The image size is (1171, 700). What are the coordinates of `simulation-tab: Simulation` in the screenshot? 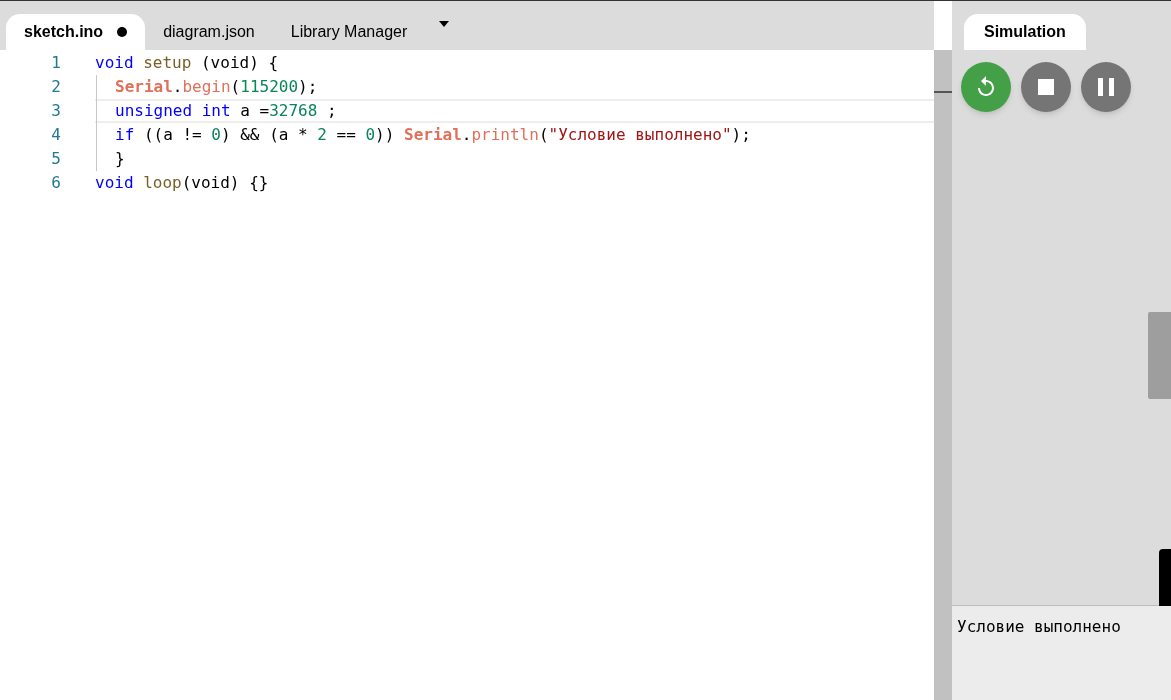 It's located at (1025, 32).